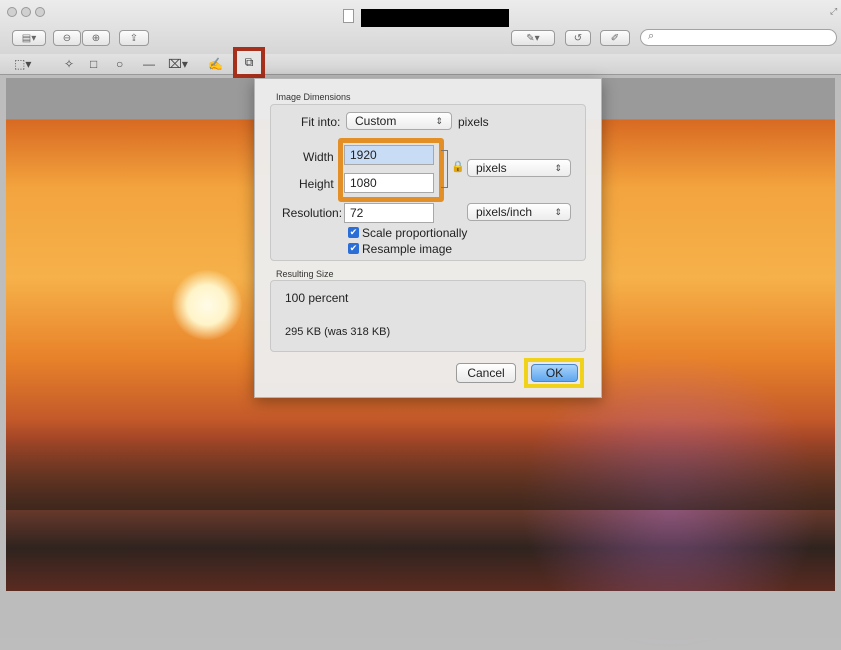  I want to click on minimize-window-button, so click(26, 12).